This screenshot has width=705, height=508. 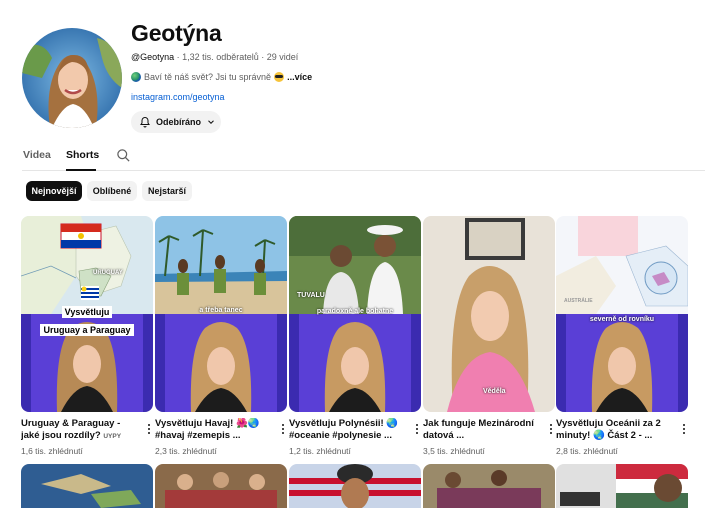 What do you see at coordinates (167, 191) in the screenshot?
I see `chip-oldest: Nejstarší` at bounding box center [167, 191].